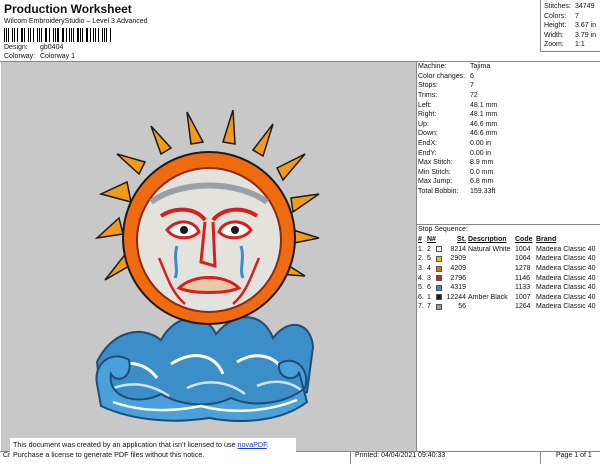 The width and height of the screenshot is (600, 464). I want to click on needle-num: 4, so click(429, 269).